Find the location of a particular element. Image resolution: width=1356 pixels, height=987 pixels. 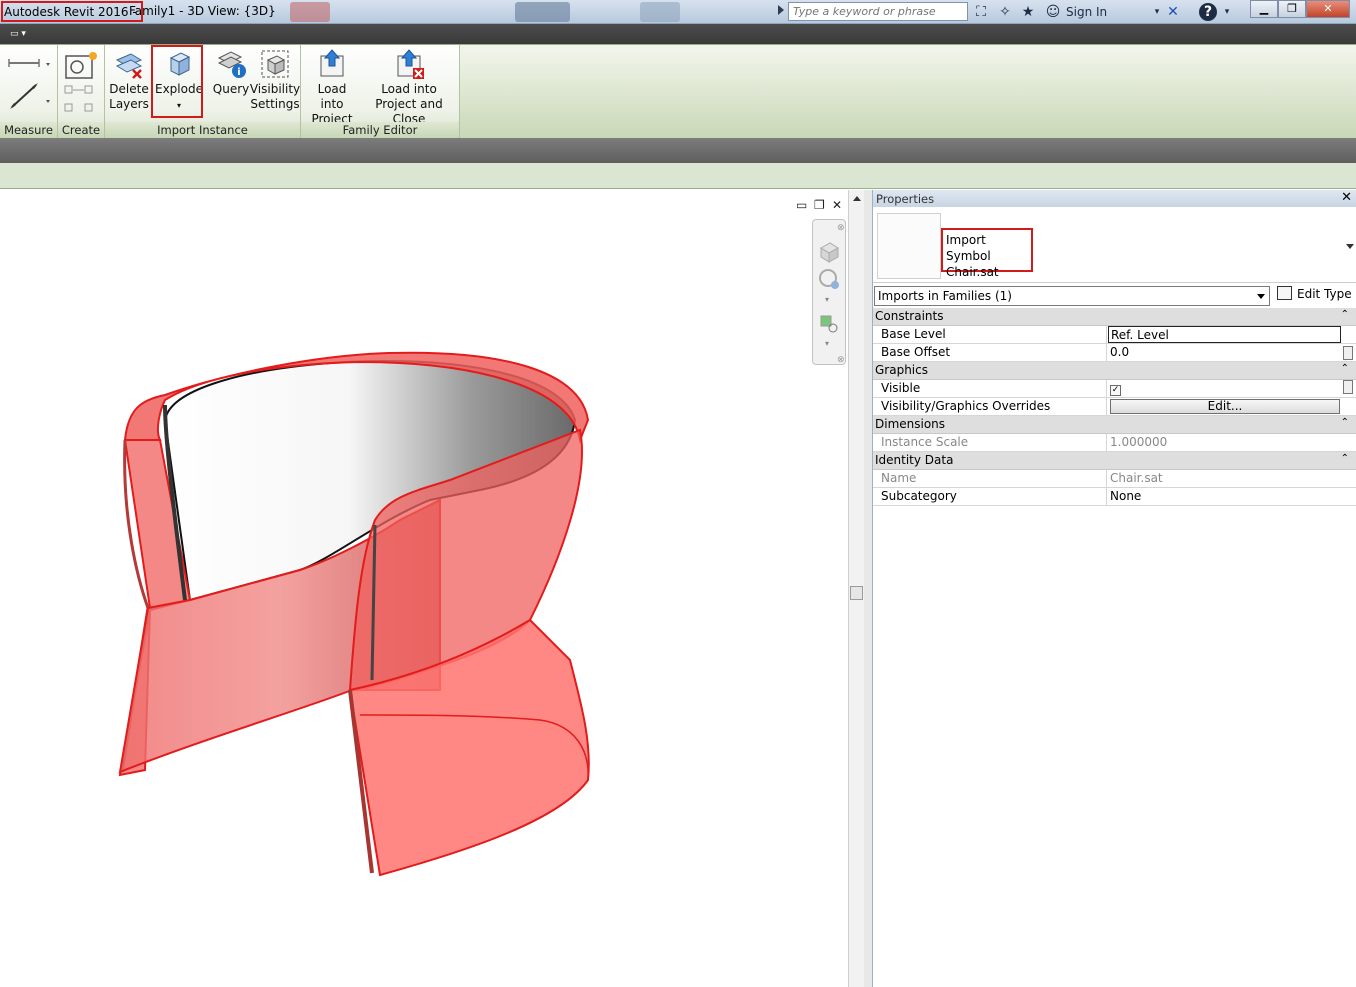

view-restore-icon: ❐ is located at coordinates (819, 205).